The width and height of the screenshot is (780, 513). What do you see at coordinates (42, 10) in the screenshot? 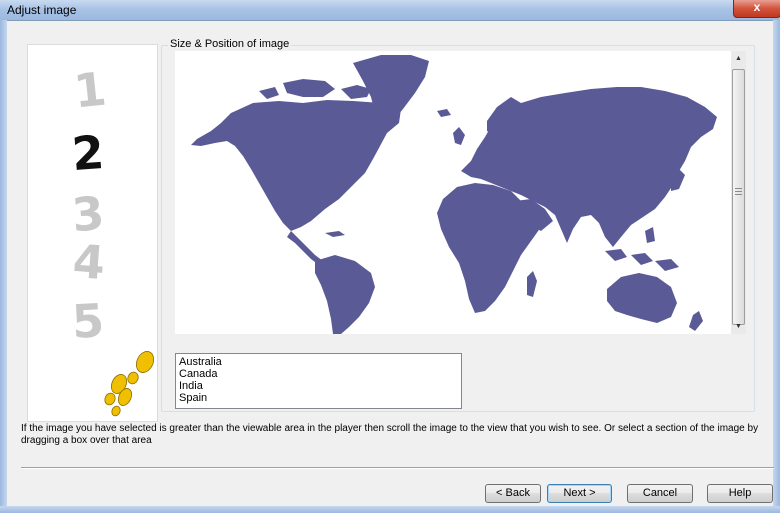
I see `window-title: Adjust image` at bounding box center [42, 10].